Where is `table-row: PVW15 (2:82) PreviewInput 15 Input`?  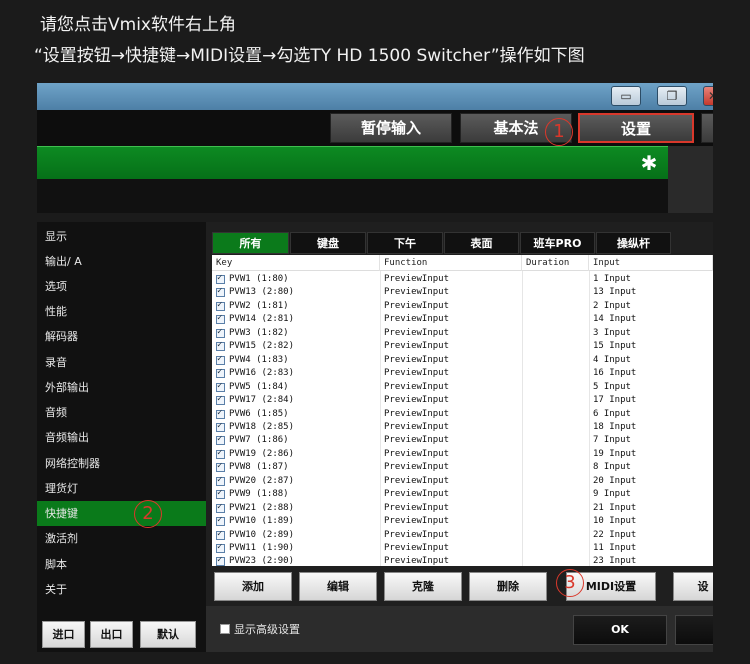 table-row: PVW15 (2:82) PreviewInput 15 Input is located at coordinates (462, 346).